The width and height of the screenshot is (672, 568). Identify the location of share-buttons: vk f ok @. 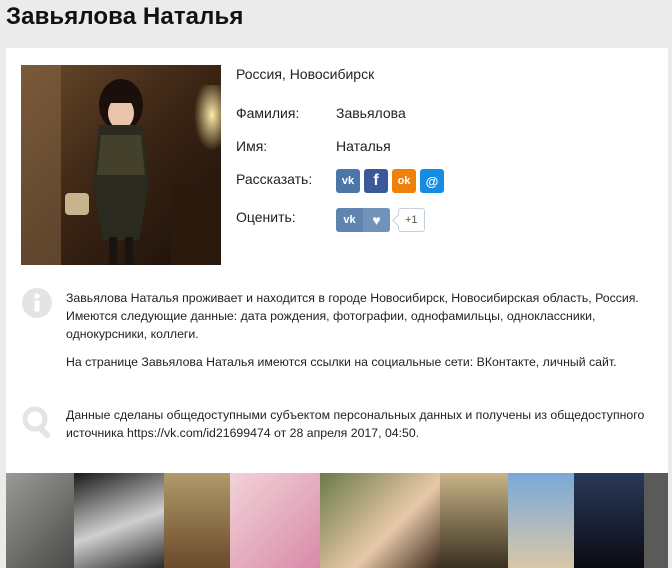
(390, 181).